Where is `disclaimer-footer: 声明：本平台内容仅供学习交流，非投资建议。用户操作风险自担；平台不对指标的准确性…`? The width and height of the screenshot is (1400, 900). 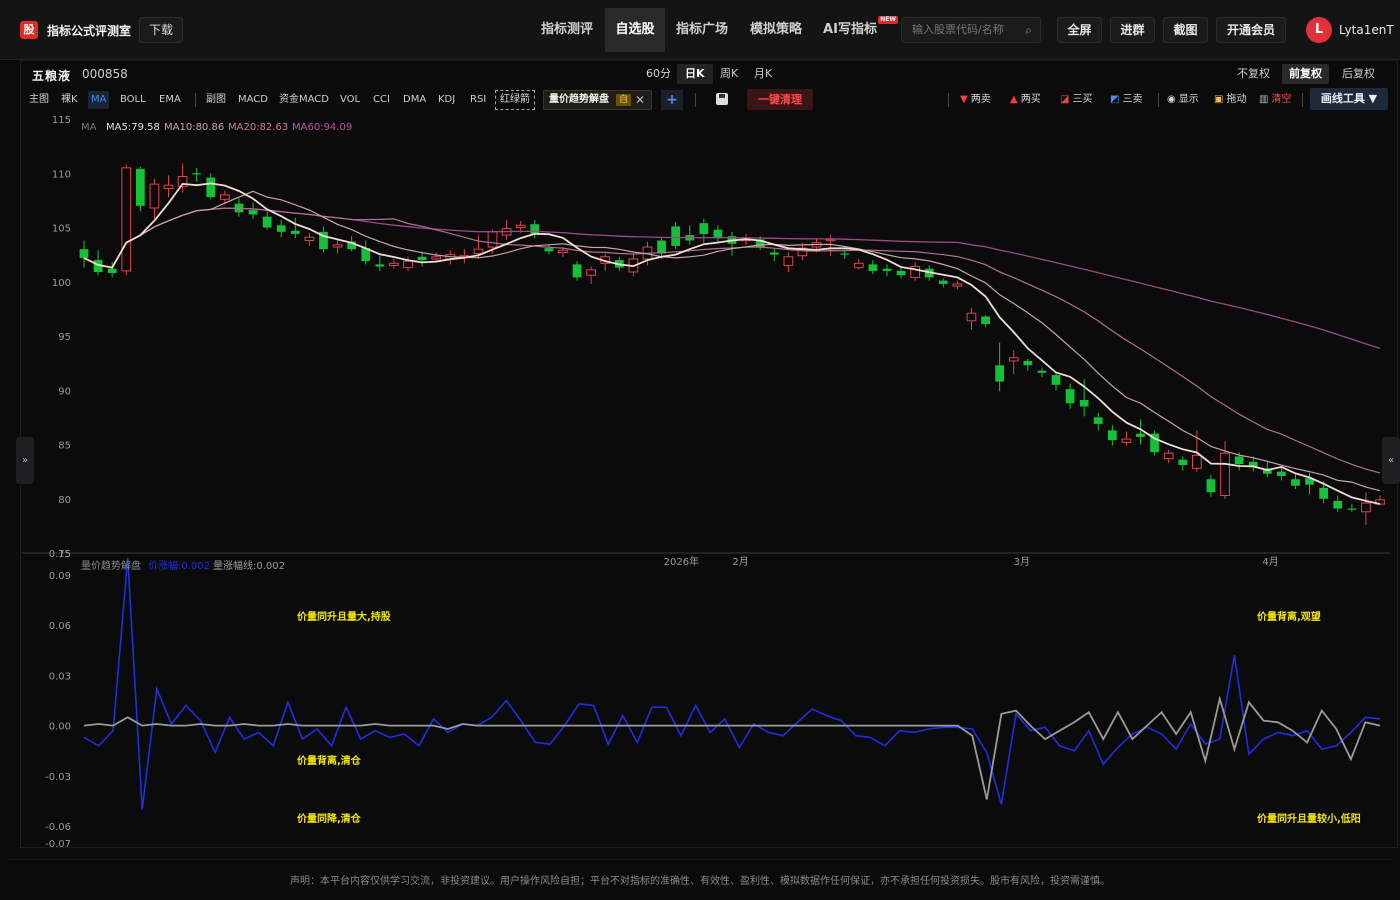 disclaimer-footer: 声明：本平台内容仅供学习交流，非投资建议。用户操作风险自担；平台不对指标的准确性… is located at coordinates (700, 881).